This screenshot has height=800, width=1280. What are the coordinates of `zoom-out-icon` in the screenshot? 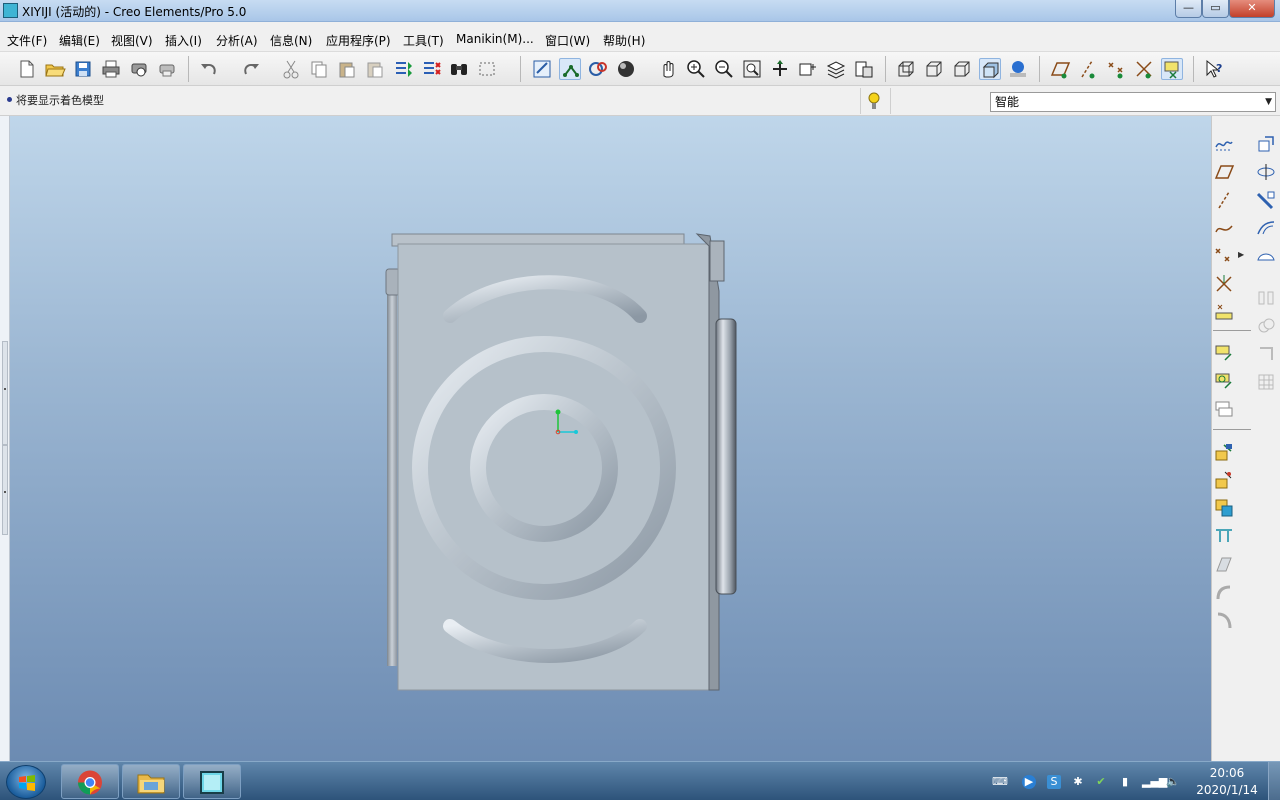 It's located at (724, 69).